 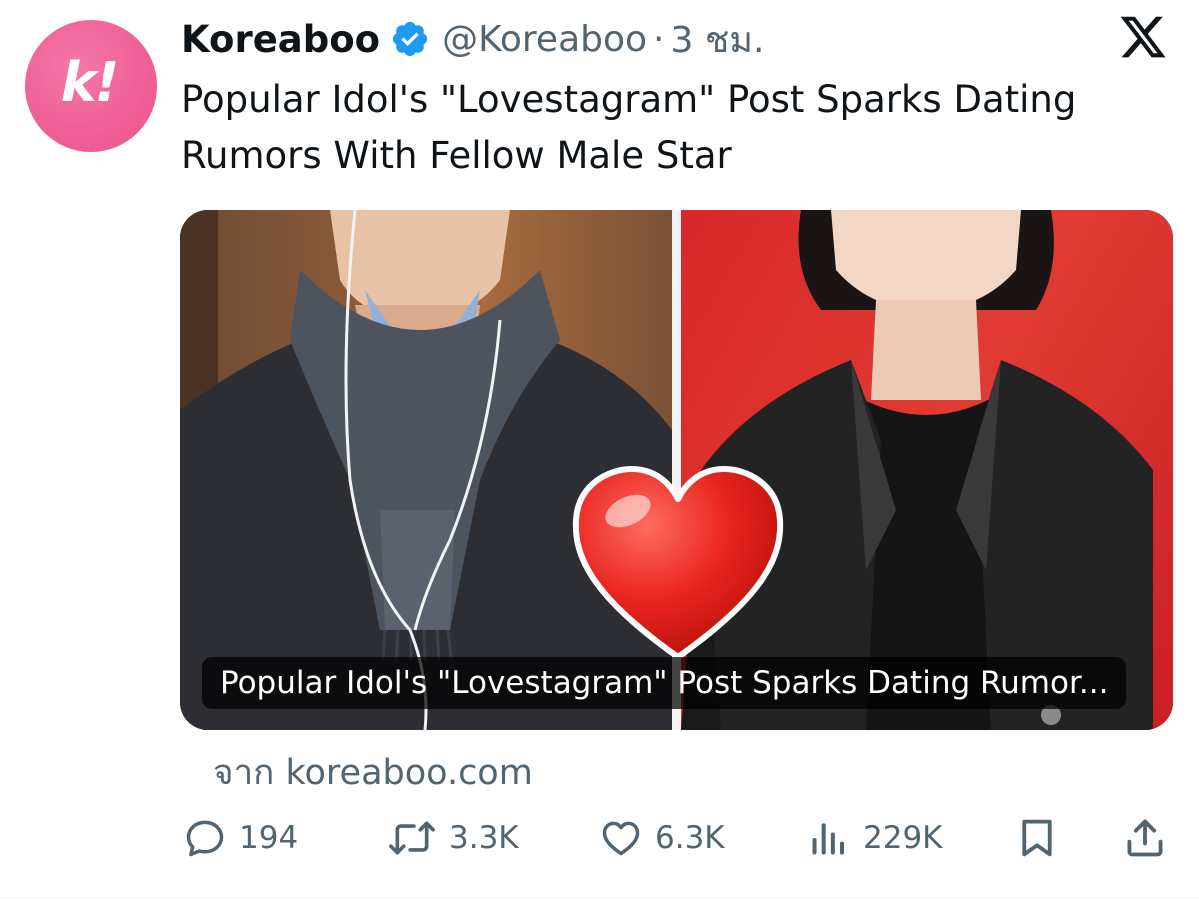 I want to click on bookmark-icon, so click(x=1037, y=838).